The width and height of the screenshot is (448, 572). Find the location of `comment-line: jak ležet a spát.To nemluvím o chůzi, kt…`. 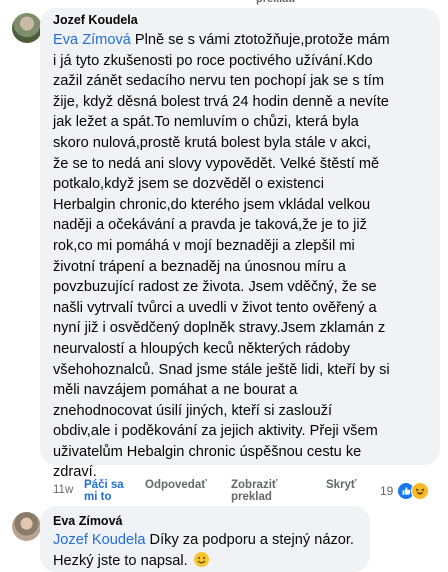

comment-line: jak ležet a spát.To nemluvím o chůzi, kt… is located at coordinates (206, 122).